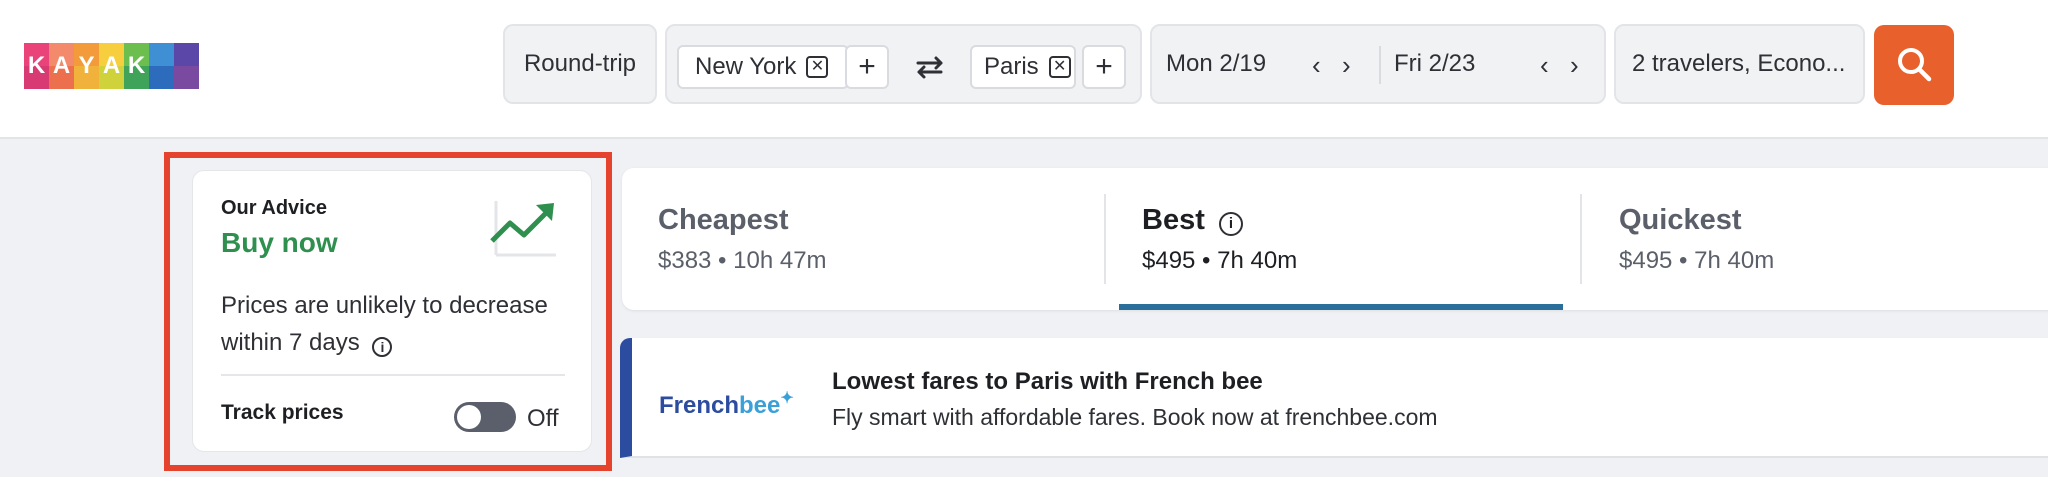  What do you see at coordinates (1434, 64) in the screenshot?
I see `return-date: Fri 2/23` at bounding box center [1434, 64].